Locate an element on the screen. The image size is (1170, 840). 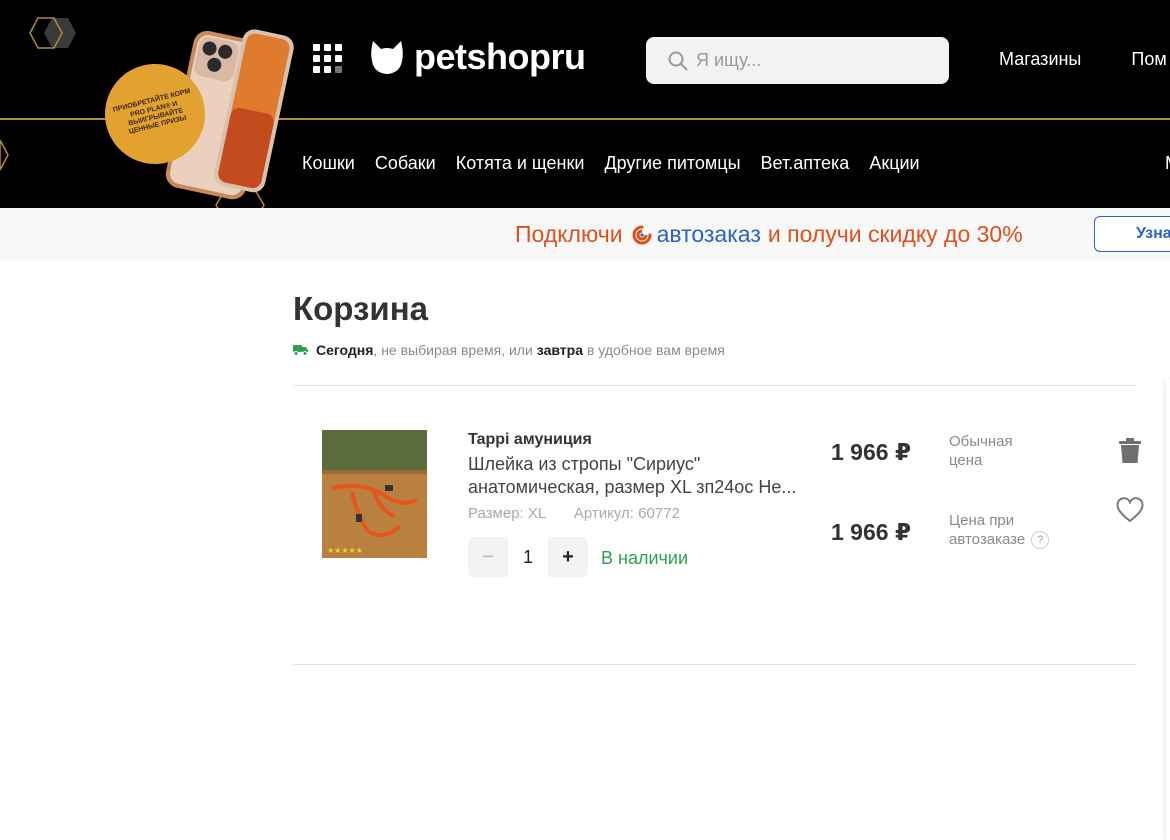
quantity-value: 1 is located at coordinates (528, 557).